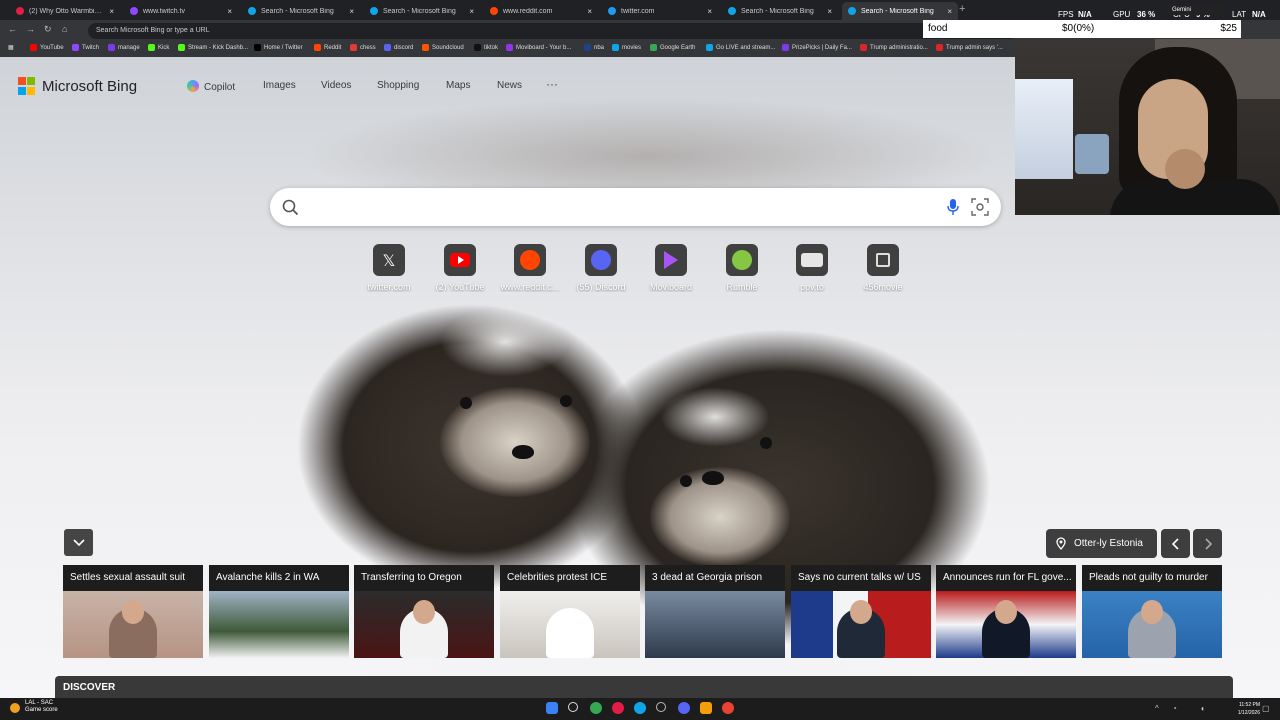 This screenshot has width=1280, height=720. What do you see at coordinates (34, 707) in the screenshot?
I see `game-score-widget: LAL - SAC Game score` at bounding box center [34, 707].